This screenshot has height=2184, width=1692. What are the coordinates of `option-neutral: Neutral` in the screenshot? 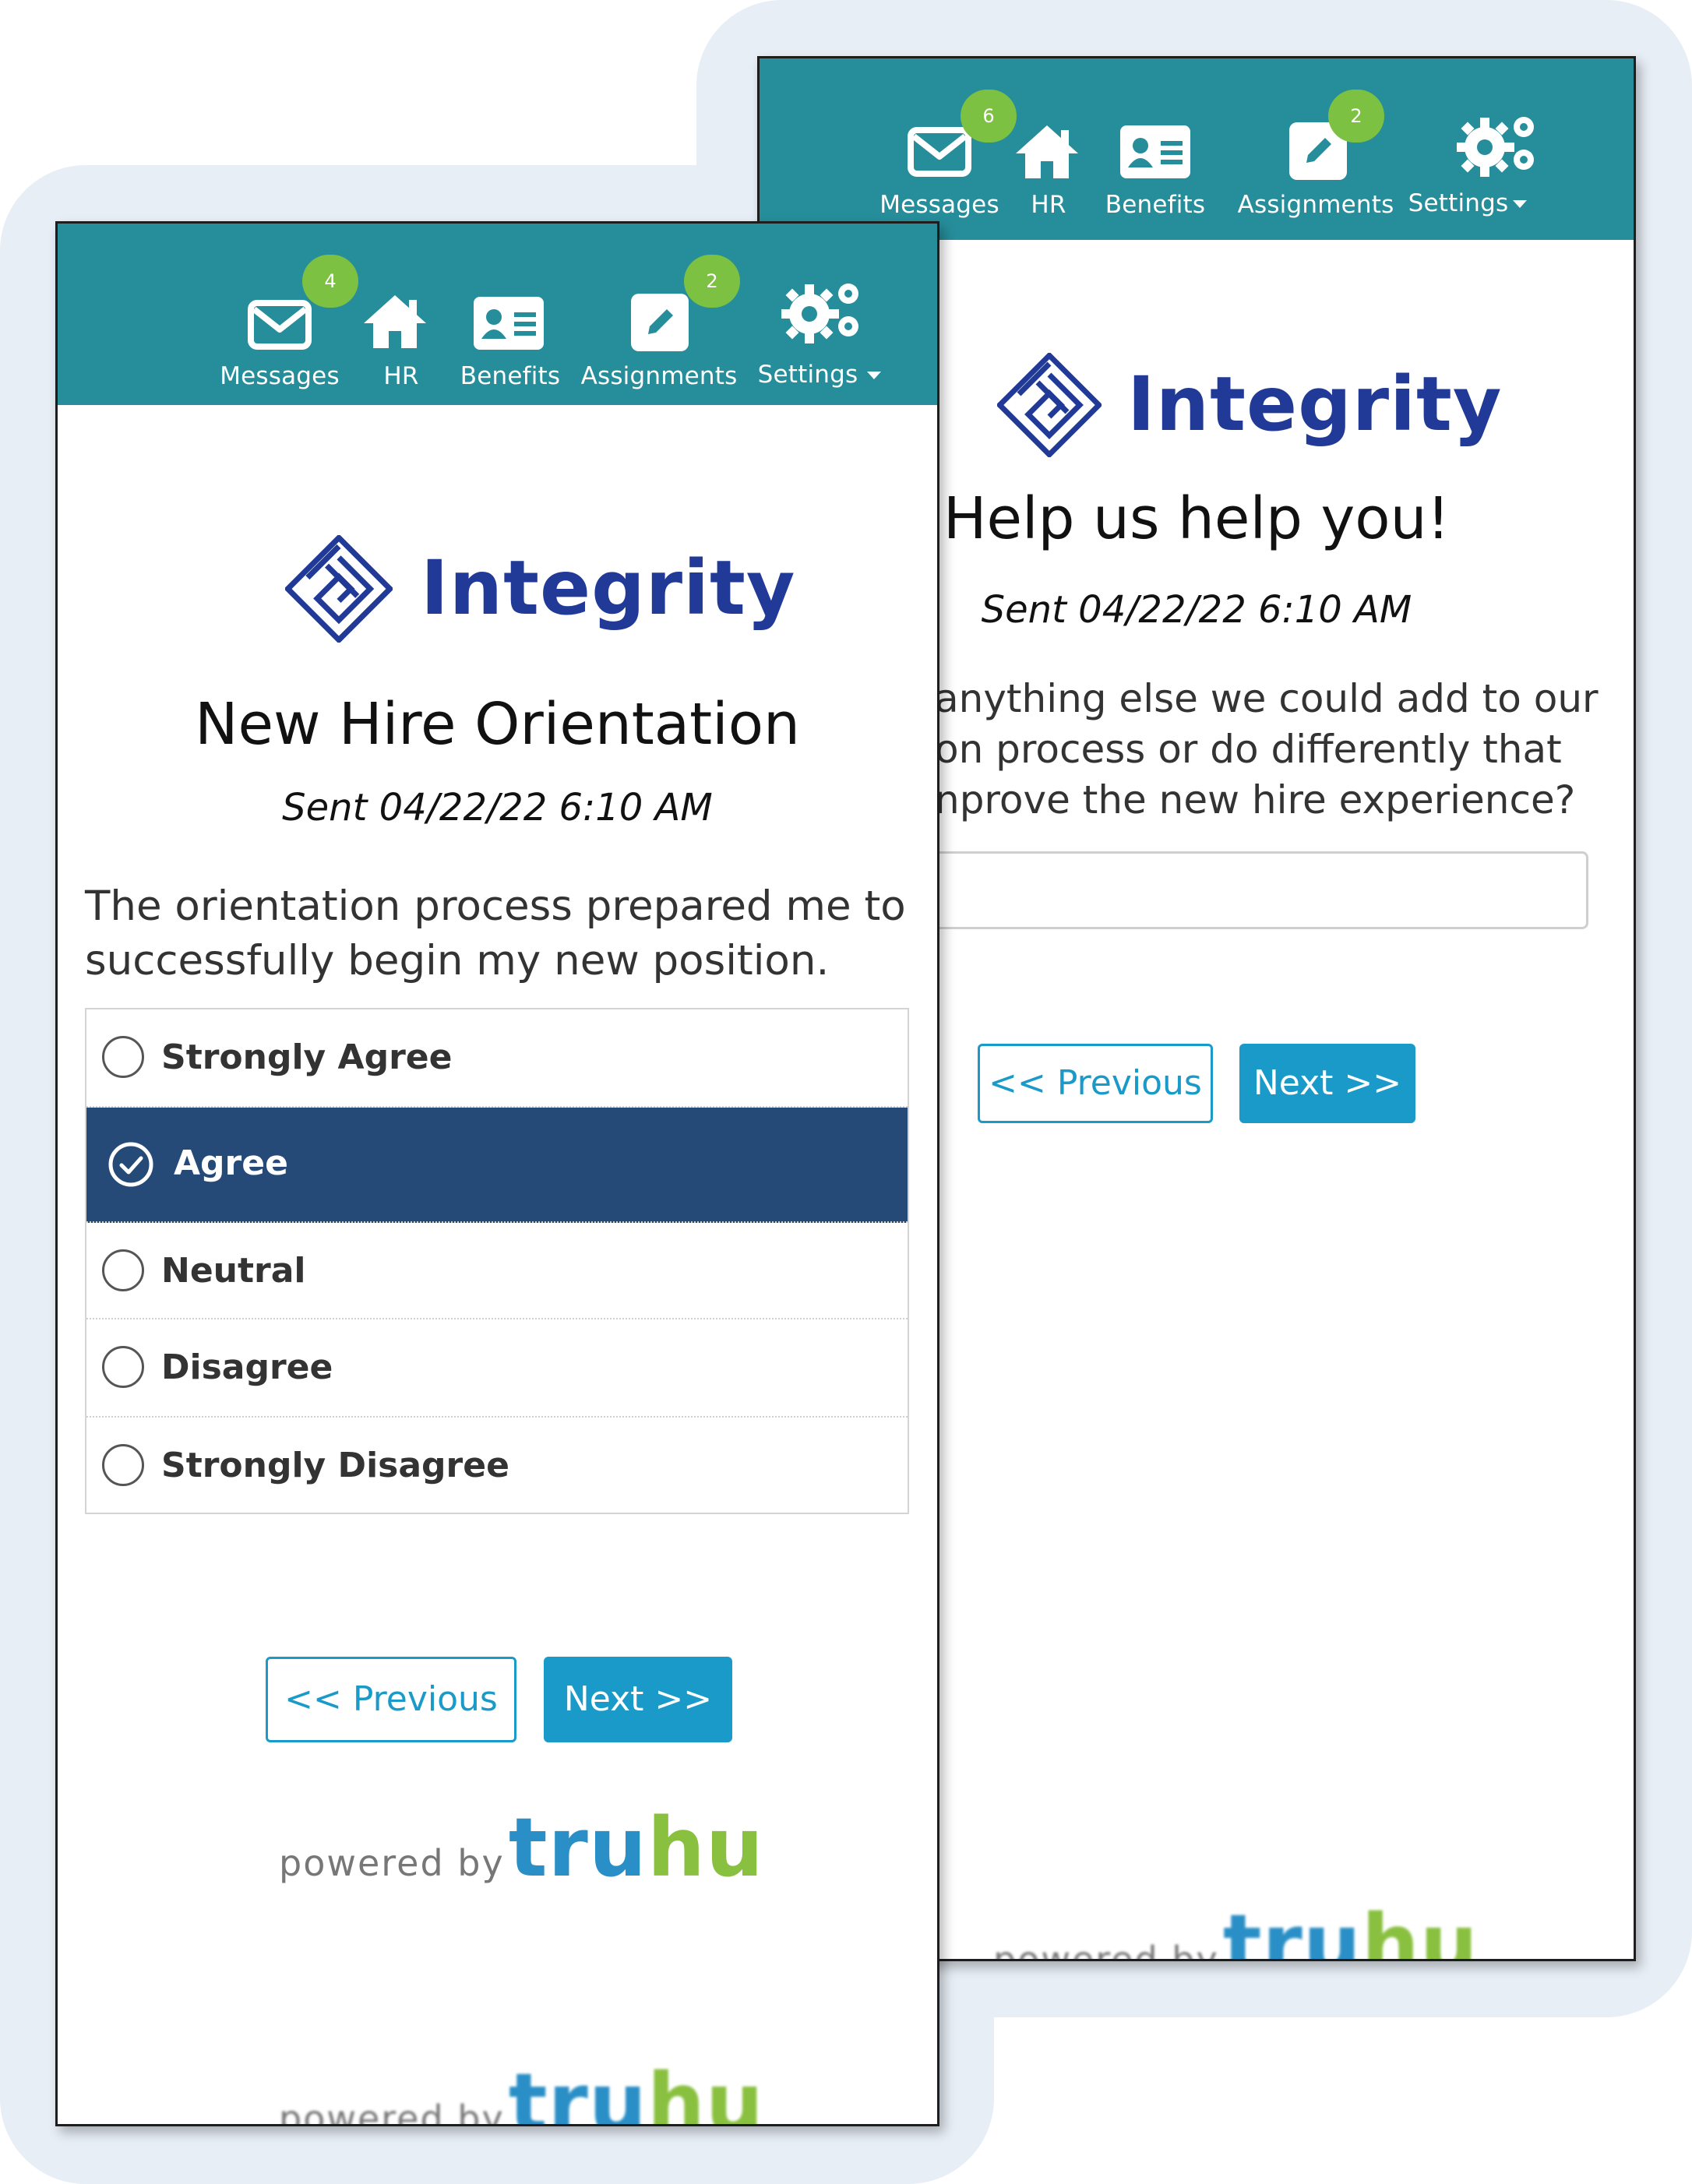 It's located at (497, 1271).